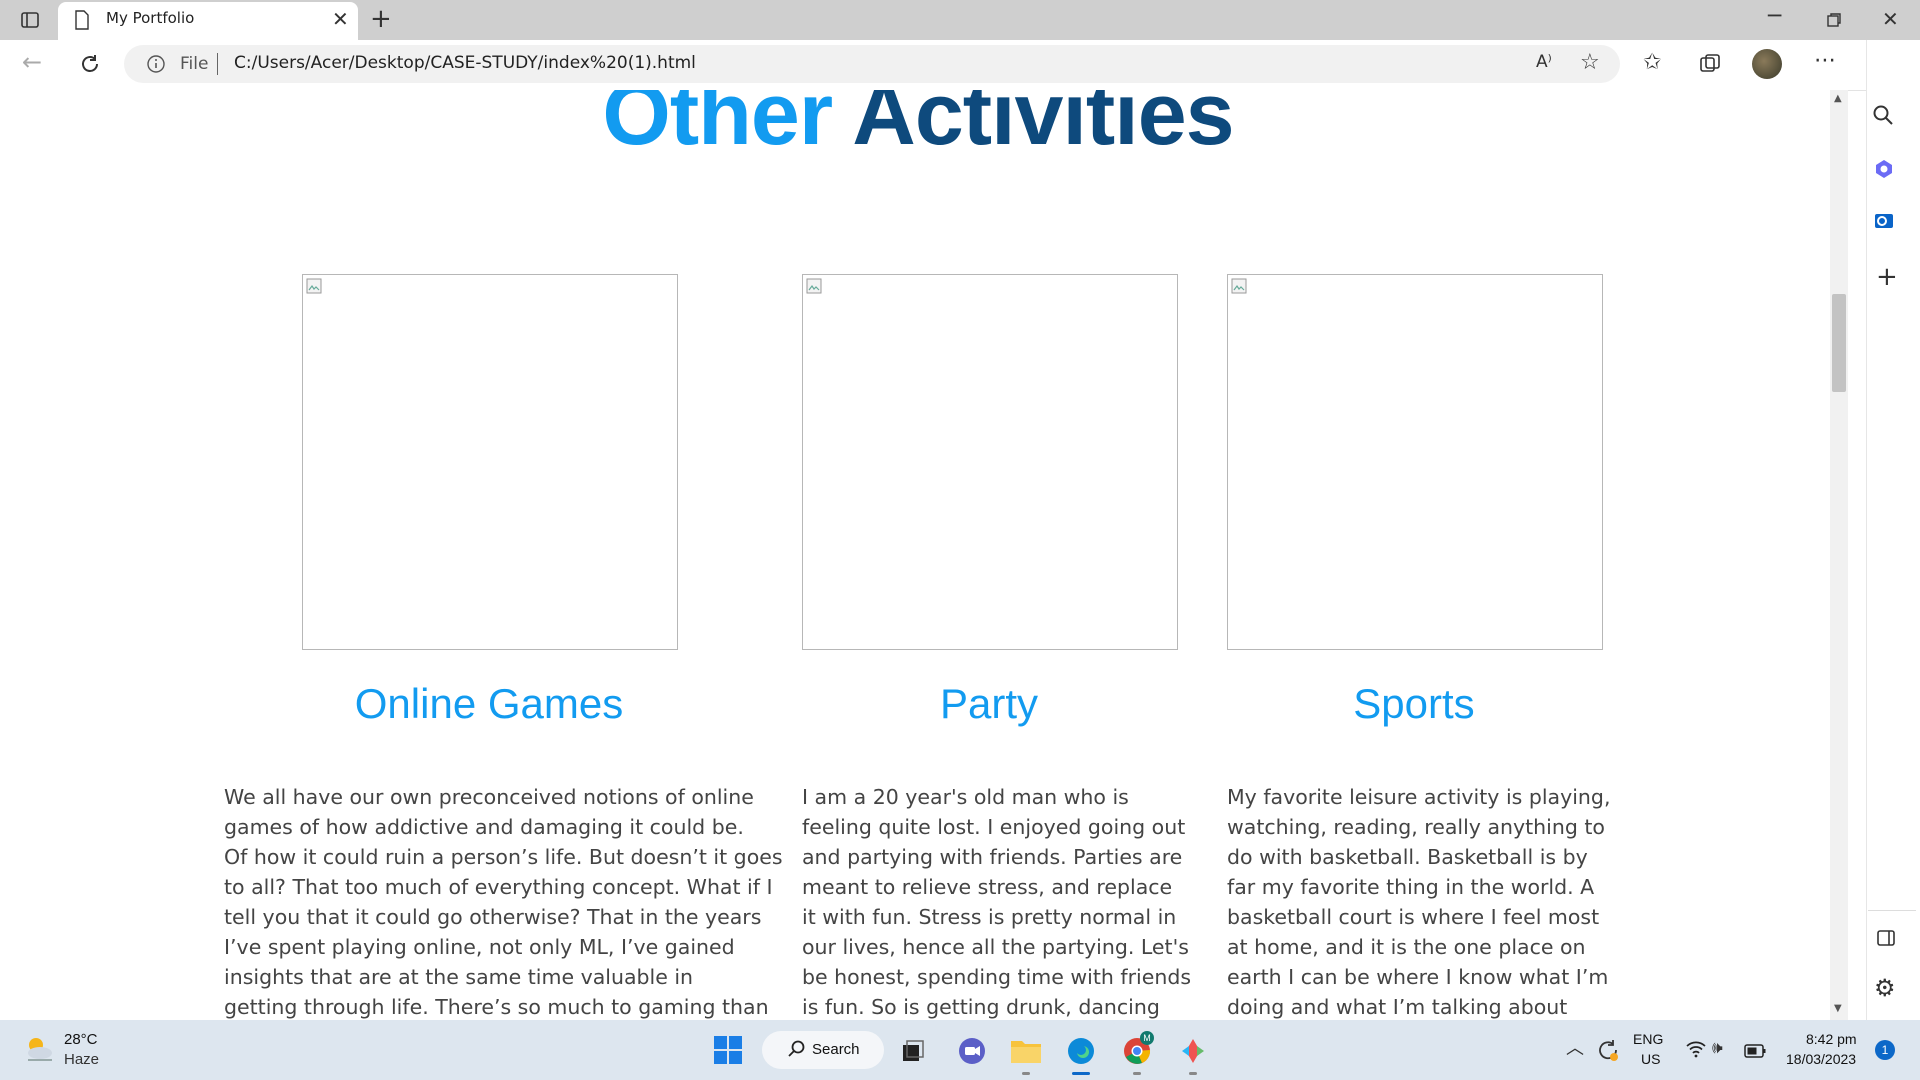 The width and height of the screenshot is (1920, 1080). I want to click on weather-desc: Haze, so click(82, 1059).